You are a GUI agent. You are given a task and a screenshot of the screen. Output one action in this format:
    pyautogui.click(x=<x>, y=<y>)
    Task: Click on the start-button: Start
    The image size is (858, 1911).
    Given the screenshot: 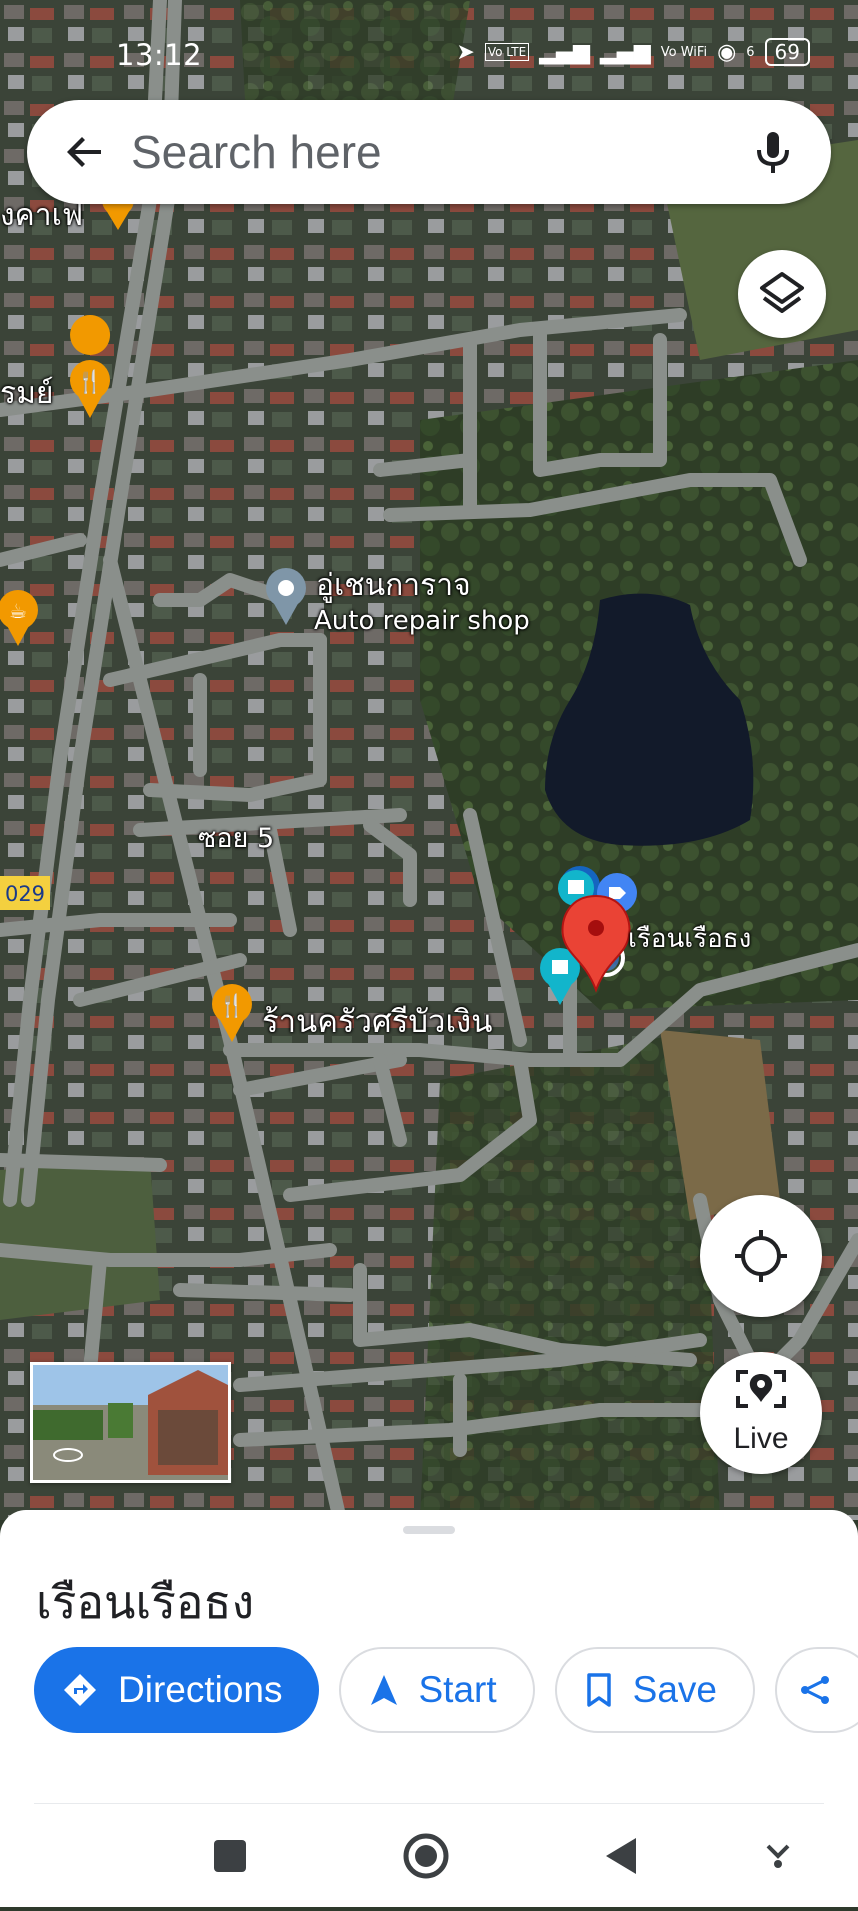 What is the action you would take?
    pyautogui.click(x=436, y=1690)
    